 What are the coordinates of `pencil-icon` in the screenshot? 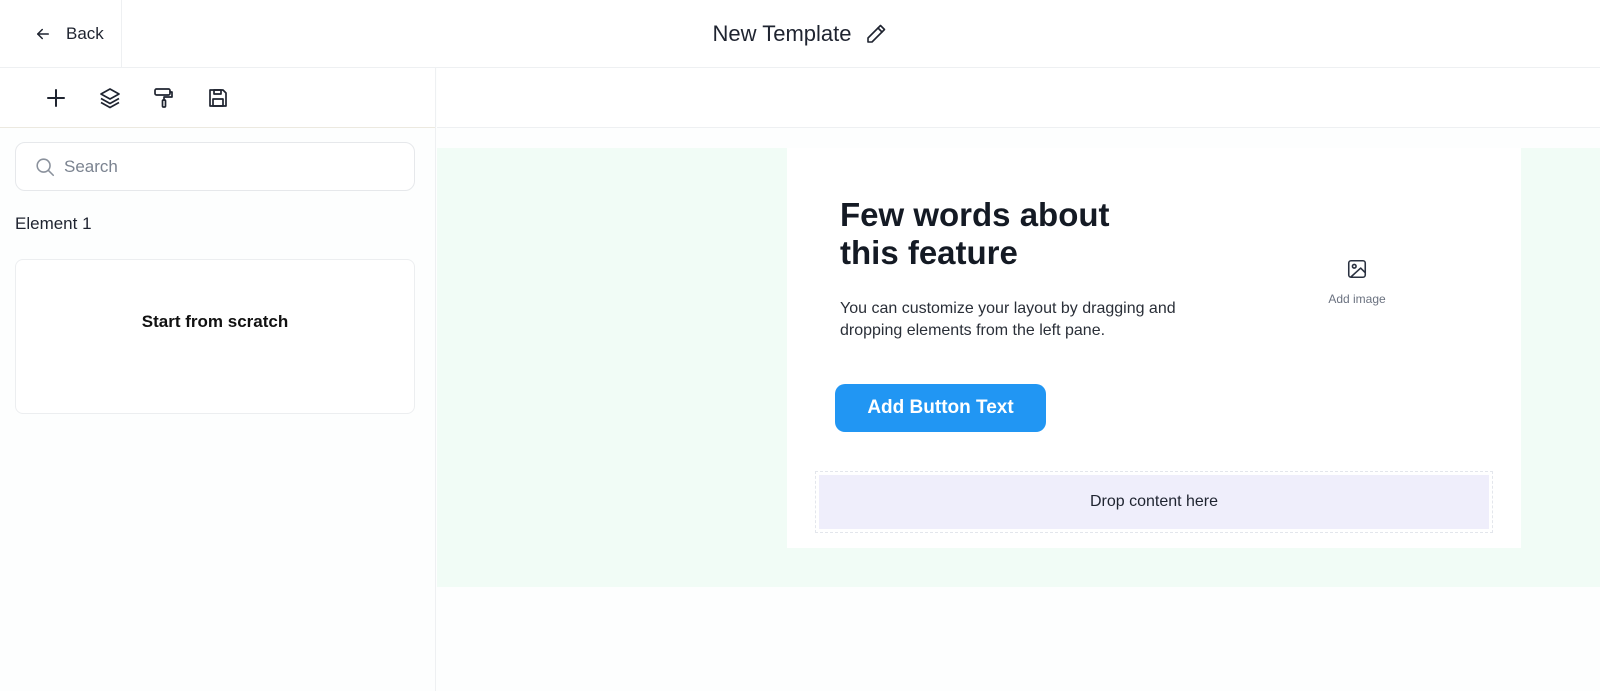 It's located at (876, 34).